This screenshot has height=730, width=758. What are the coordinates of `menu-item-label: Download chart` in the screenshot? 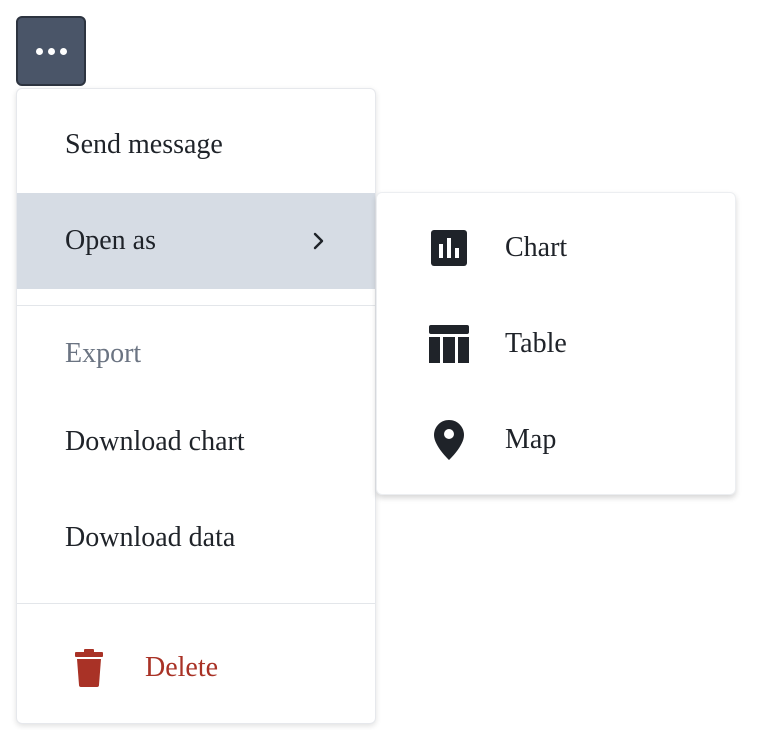 It's located at (155, 441).